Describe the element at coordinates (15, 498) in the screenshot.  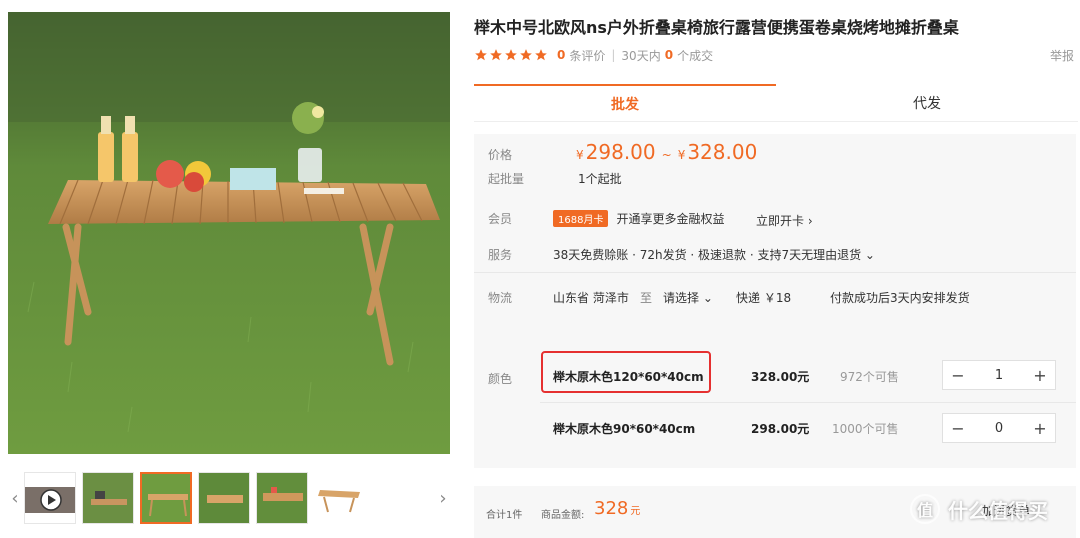
I see `chevron-left-icon: ‹` at that location.